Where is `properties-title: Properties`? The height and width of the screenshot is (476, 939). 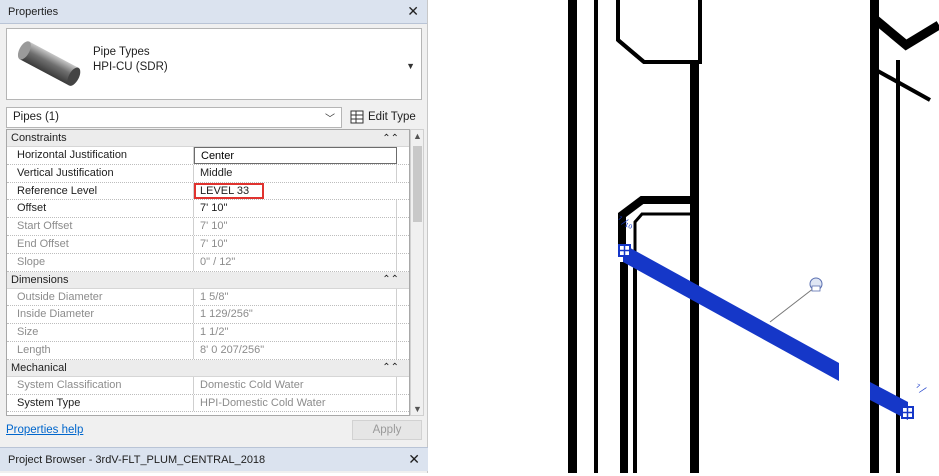
properties-title: Properties is located at coordinates (33, 11).